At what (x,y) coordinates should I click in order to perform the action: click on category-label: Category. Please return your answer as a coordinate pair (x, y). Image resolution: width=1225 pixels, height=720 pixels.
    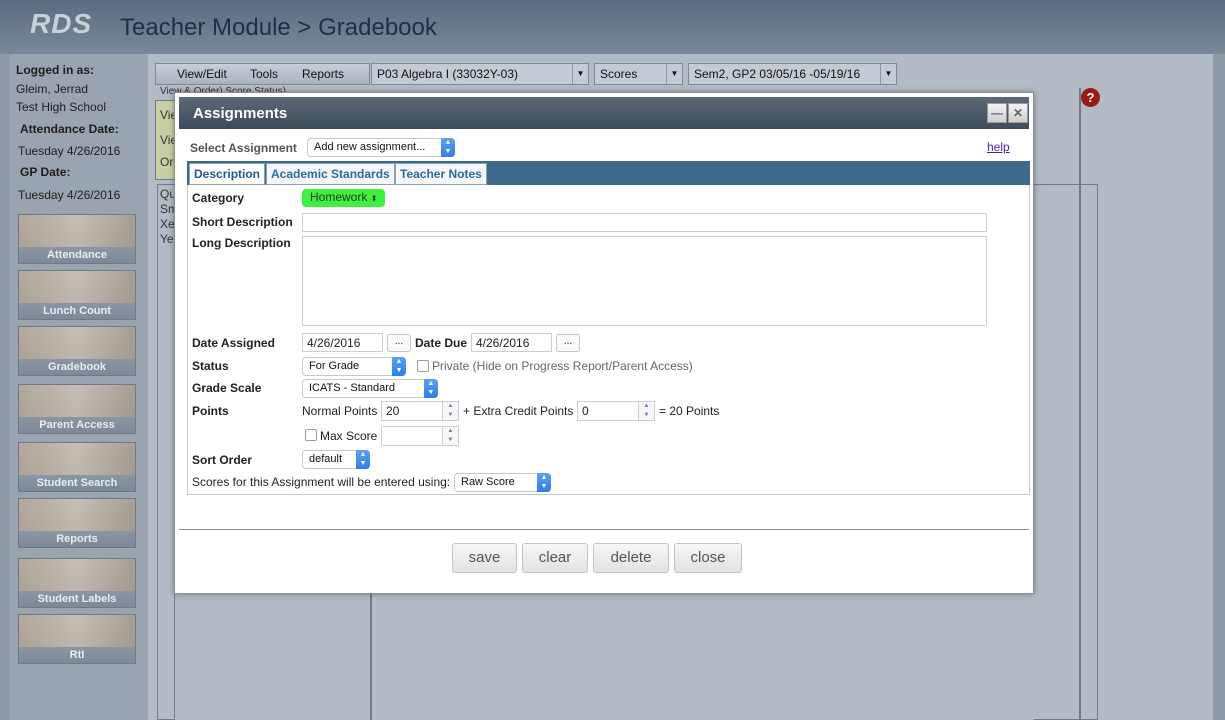
    Looking at the image, I should click on (218, 198).